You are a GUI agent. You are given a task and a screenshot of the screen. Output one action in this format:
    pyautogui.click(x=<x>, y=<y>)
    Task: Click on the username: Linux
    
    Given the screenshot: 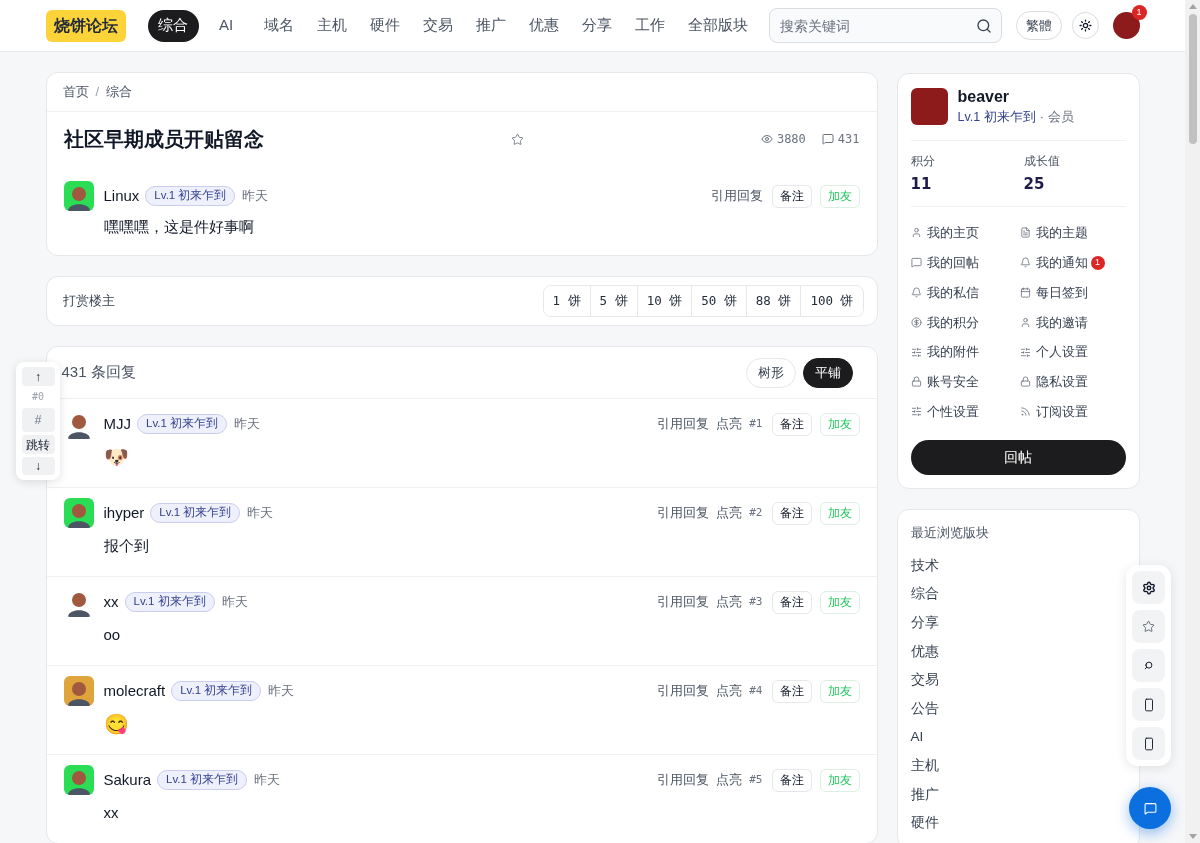 What is the action you would take?
    pyautogui.click(x=121, y=196)
    